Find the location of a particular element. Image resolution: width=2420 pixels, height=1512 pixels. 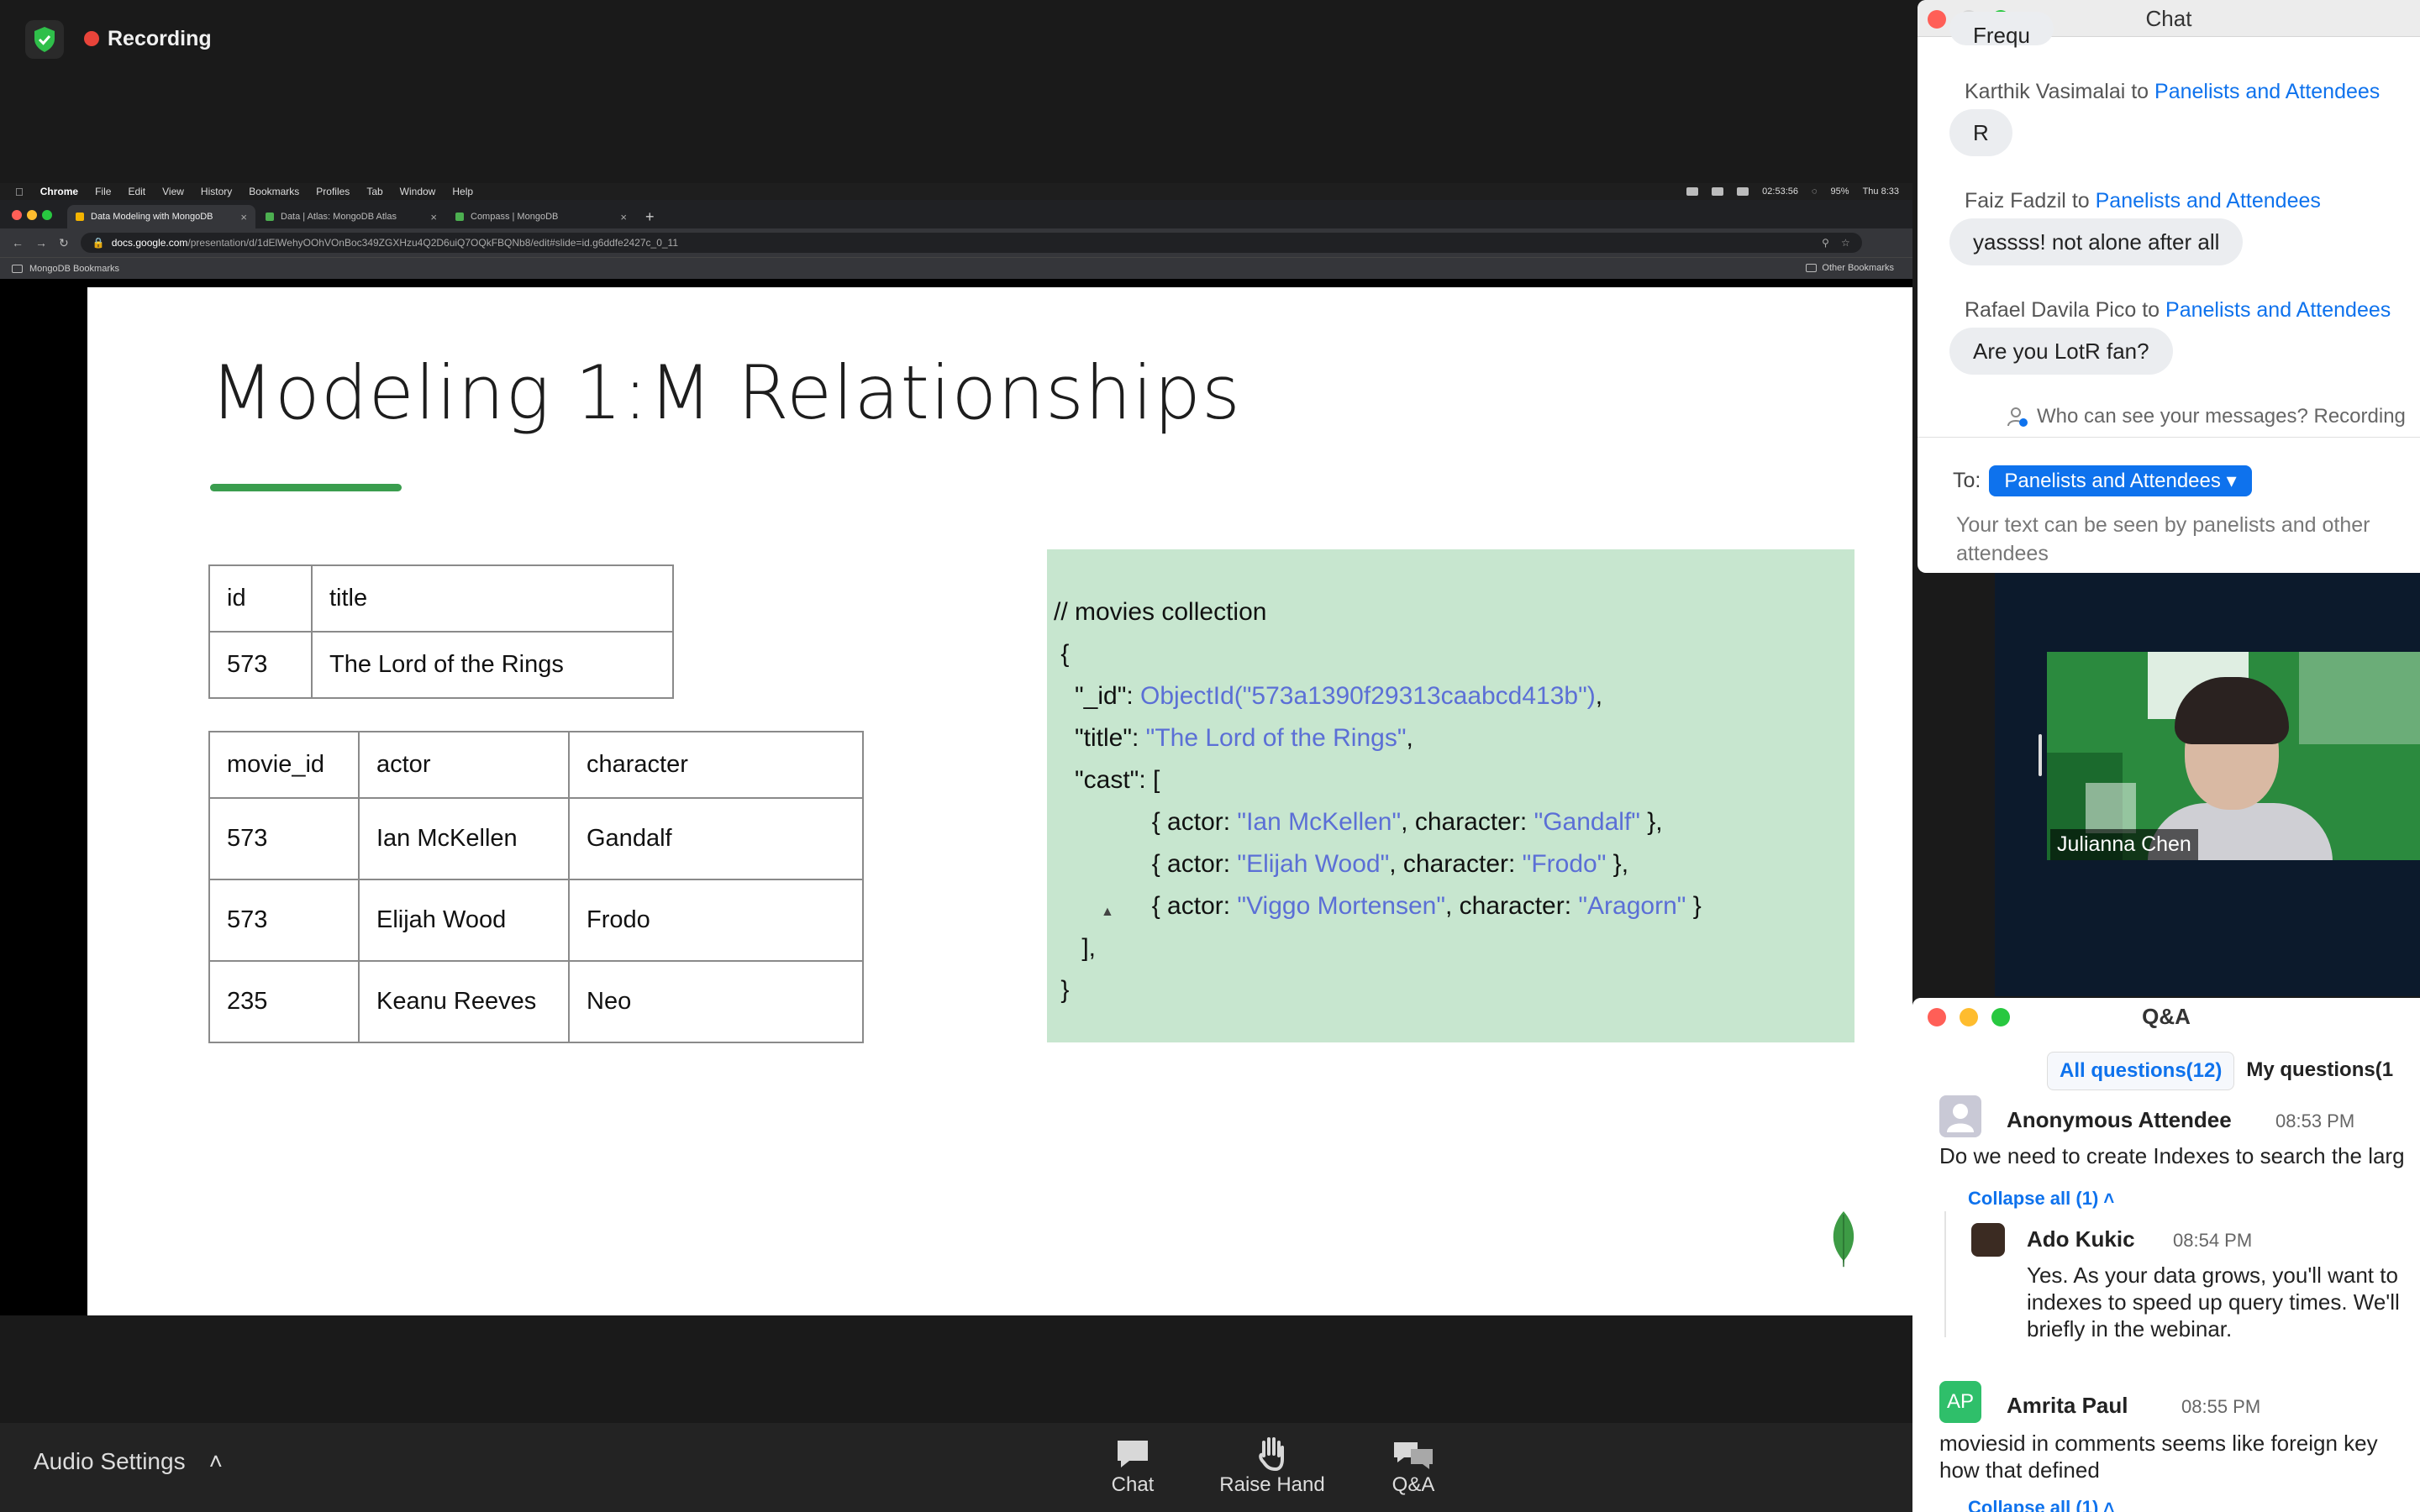

mongodb-favicon-icon is located at coordinates (460, 217).